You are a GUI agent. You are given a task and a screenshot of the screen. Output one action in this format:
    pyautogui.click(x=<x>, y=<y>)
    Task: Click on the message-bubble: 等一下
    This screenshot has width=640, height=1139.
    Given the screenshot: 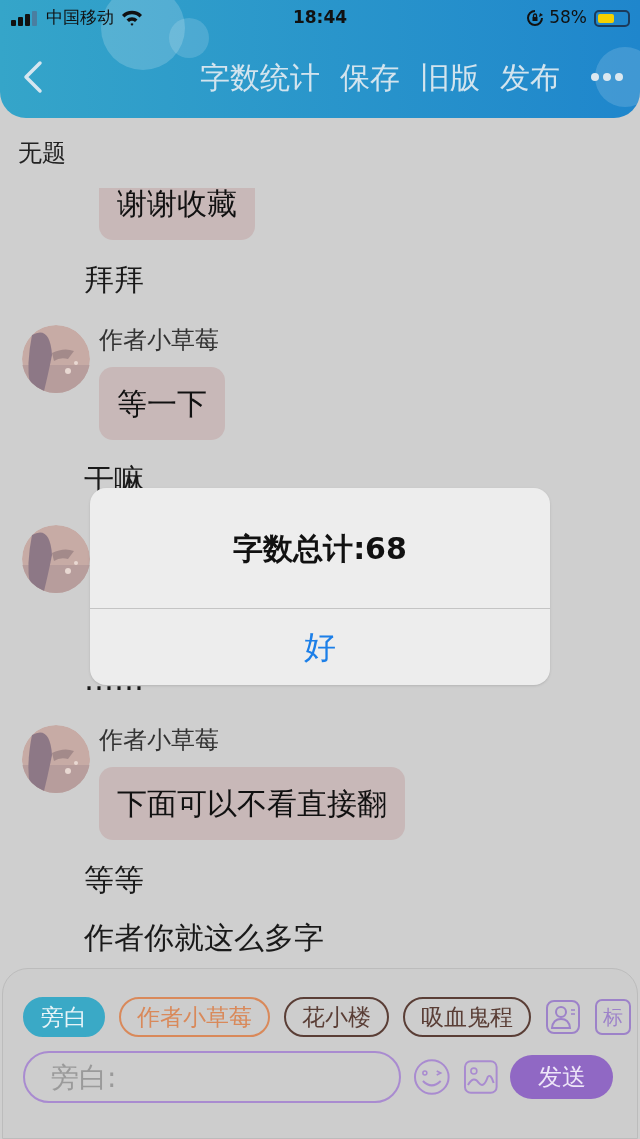 What is the action you would take?
    pyautogui.click(x=162, y=403)
    